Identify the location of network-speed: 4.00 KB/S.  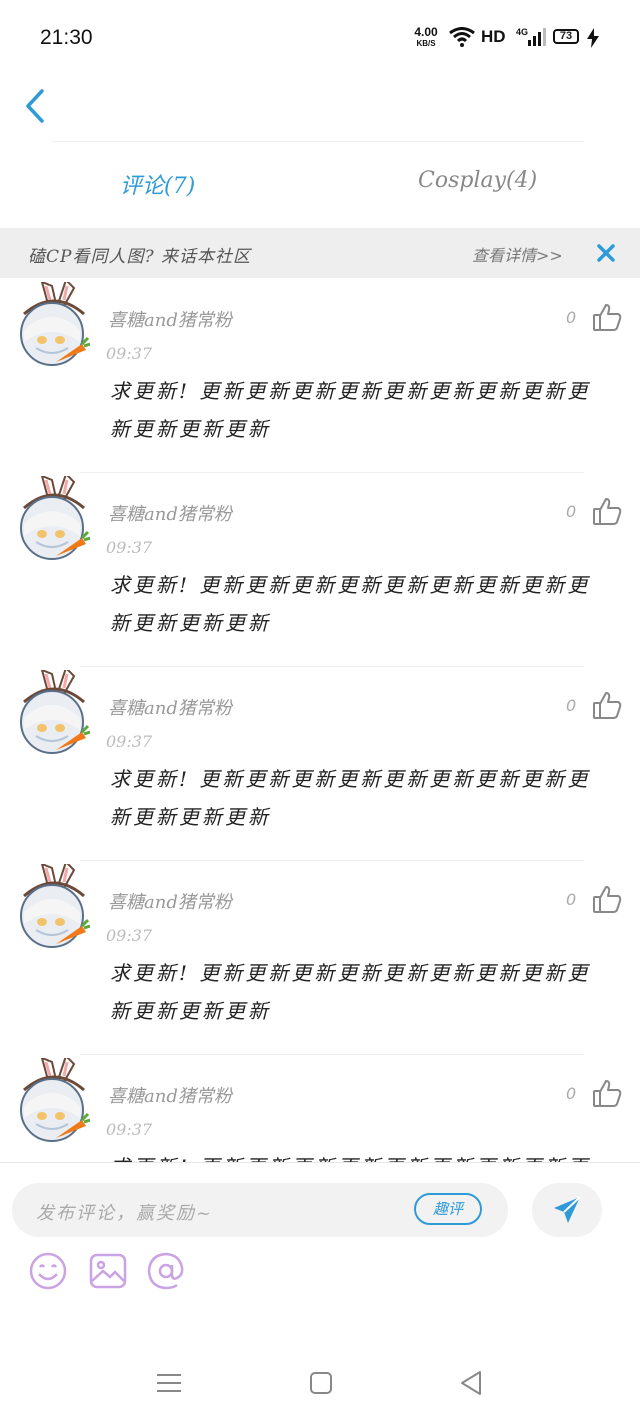
(426, 37).